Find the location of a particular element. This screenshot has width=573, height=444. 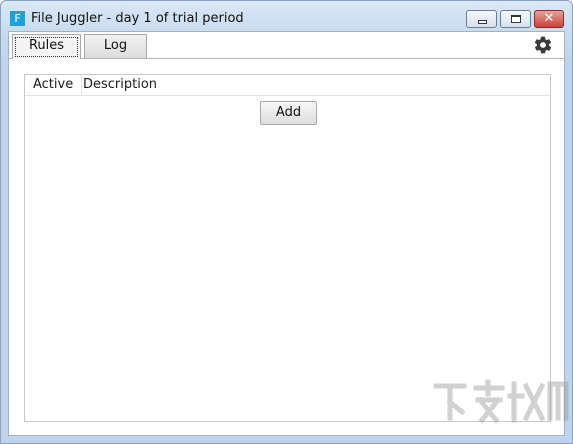

app-icon: F is located at coordinates (17, 18).